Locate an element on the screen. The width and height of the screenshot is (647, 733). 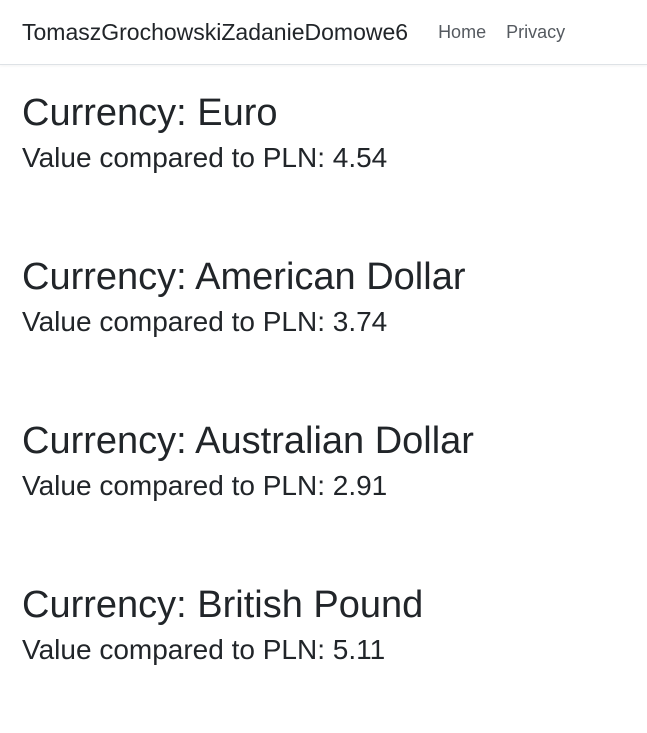
currency-title: Currency: Euro is located at coordinates (150, 113).